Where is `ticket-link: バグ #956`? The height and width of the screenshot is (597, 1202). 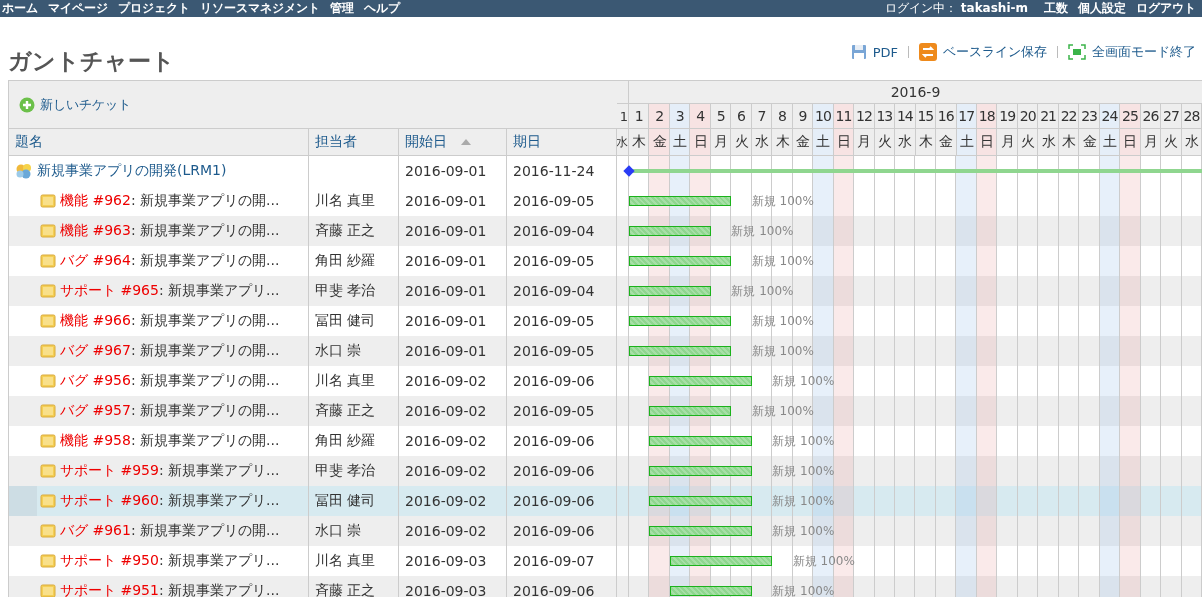
ticket-link: バグ #956 is located at coordinates (95, 381).